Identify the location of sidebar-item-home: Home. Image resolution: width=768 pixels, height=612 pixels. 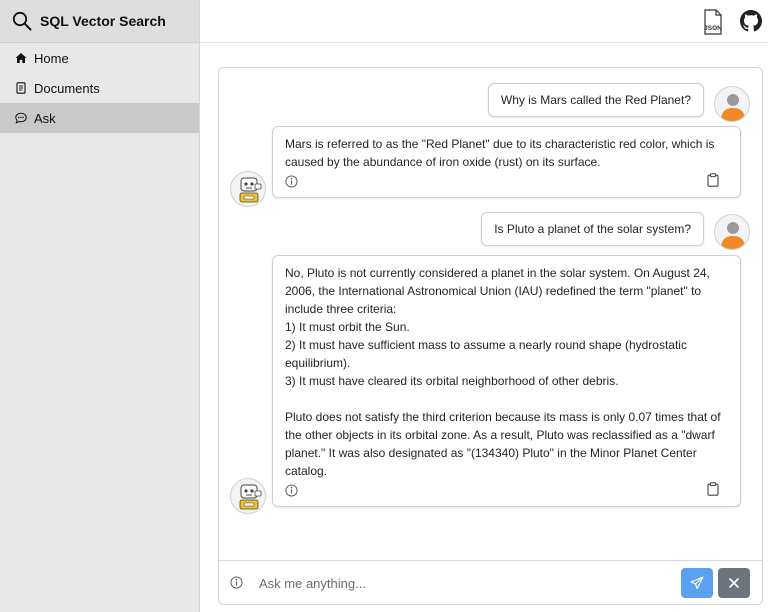
(99, 58).